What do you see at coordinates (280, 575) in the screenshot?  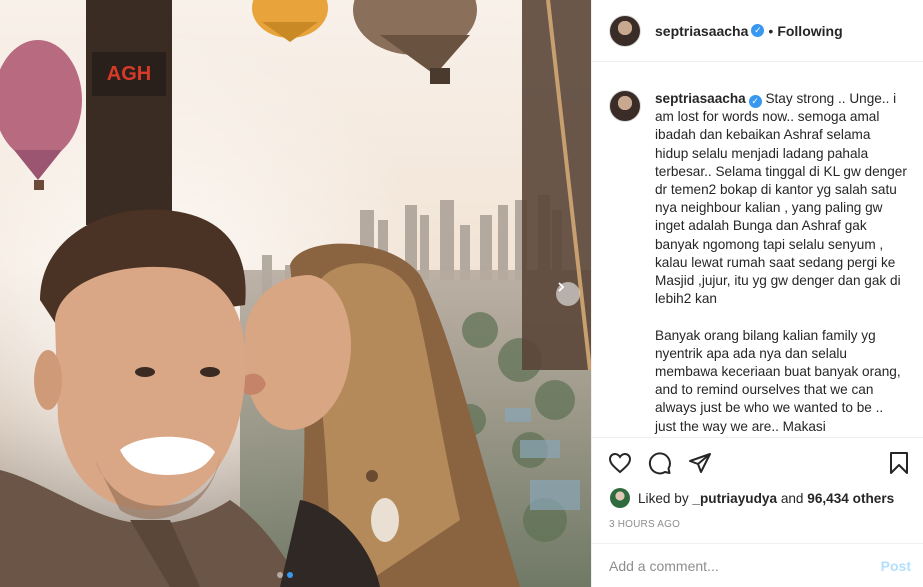 I see `carousel-dot` at bounding box center [280, 575].